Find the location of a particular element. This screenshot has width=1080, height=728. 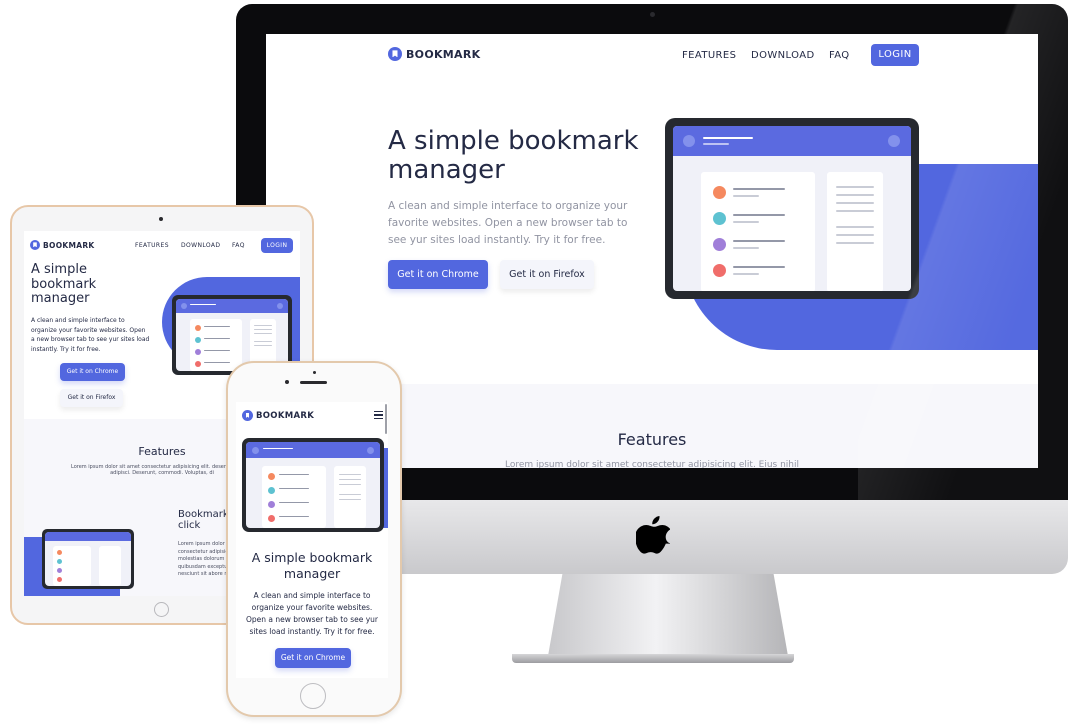

iphone-home-button is located at coordinates (313, 696).